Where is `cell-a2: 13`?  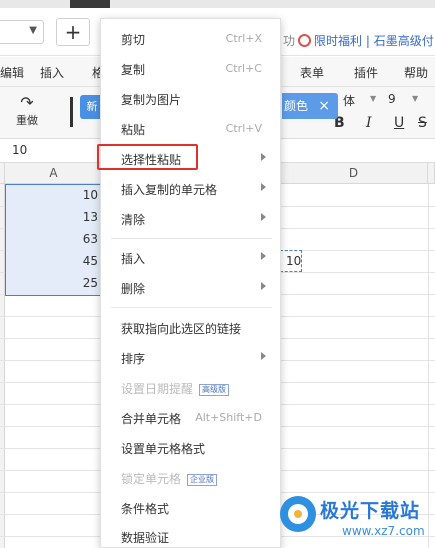 cell-a2: 13 is located at coordinates (51, 217).